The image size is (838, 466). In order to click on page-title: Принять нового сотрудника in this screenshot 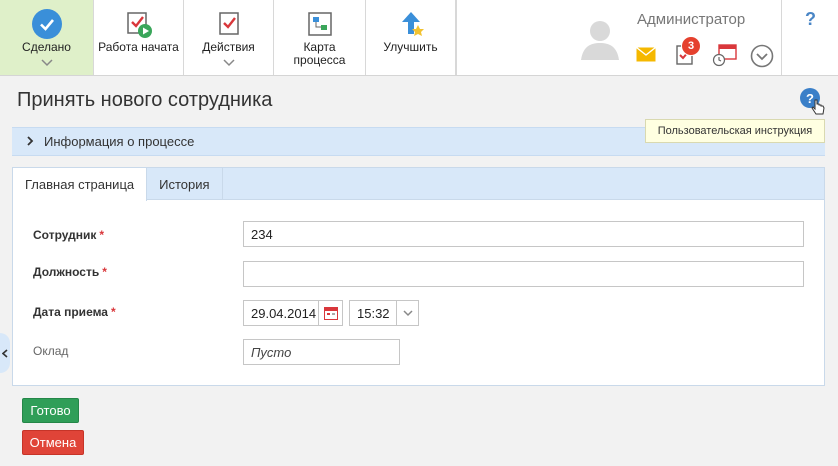, I will do `click(145, 100)`.